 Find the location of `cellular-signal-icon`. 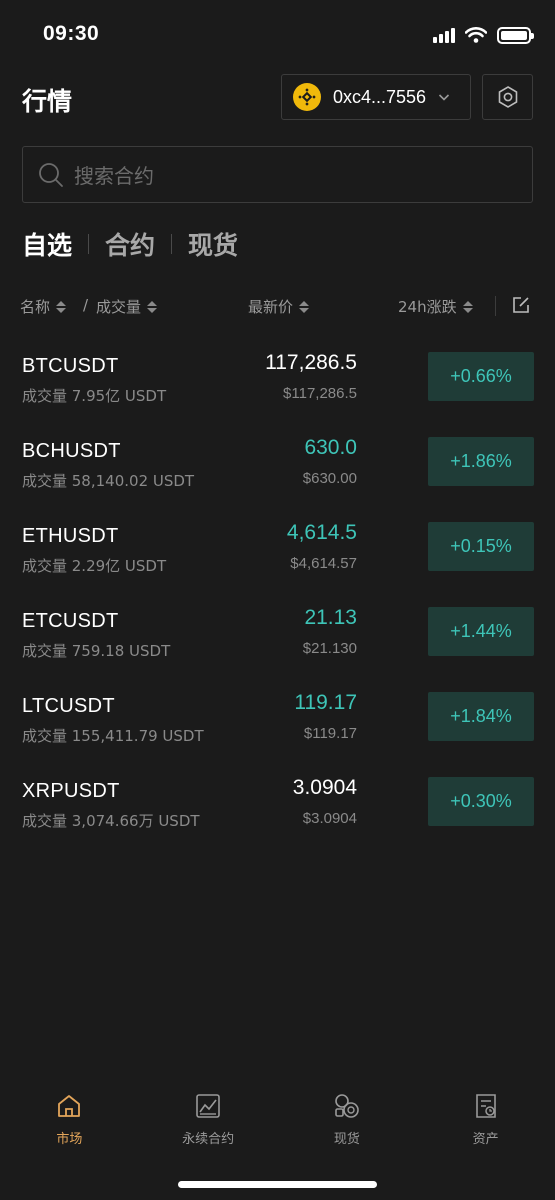

cellular-signal-icon is located at coordinates (444, 35).